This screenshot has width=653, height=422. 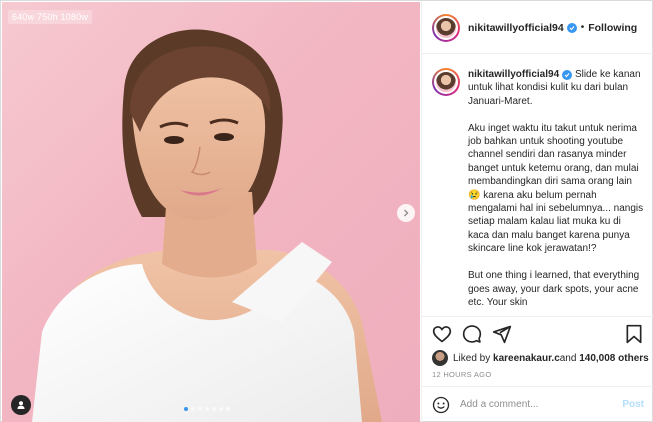 I want to click on resolution-label: 640w 750h 1080w, so click(x=50, y=17).